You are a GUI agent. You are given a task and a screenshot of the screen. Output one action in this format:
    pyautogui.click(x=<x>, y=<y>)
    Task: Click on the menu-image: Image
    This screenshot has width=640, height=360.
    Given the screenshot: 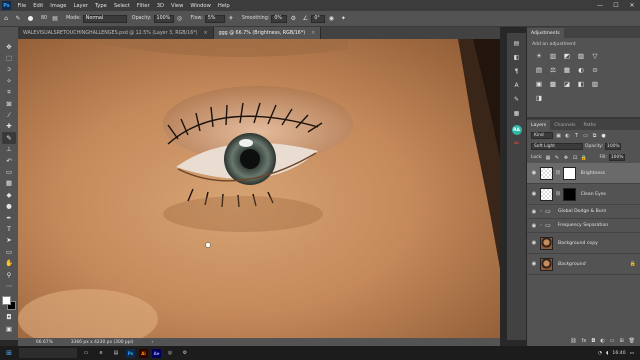 What is the action you would take?
    pyautogui.click(x=58, y=6)
    